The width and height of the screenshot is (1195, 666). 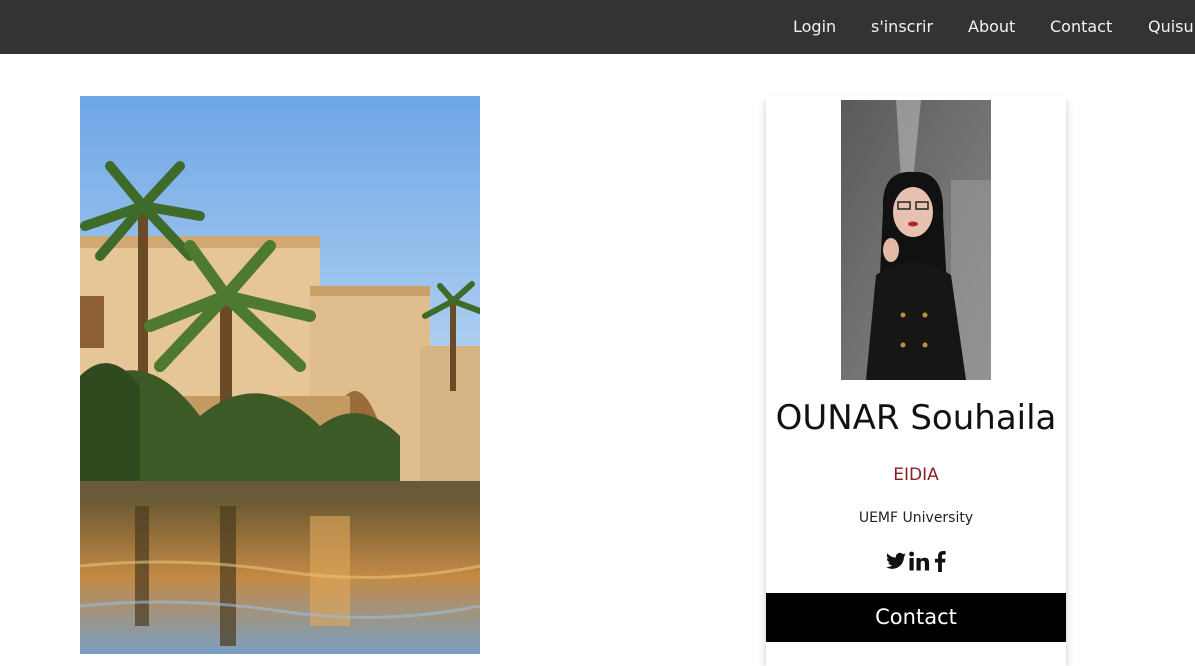 What do you see at coordinates (916, 418) in the screenshot?
I see `profile-name: OUNAR Souhaila` at bounding box center [916, 418].